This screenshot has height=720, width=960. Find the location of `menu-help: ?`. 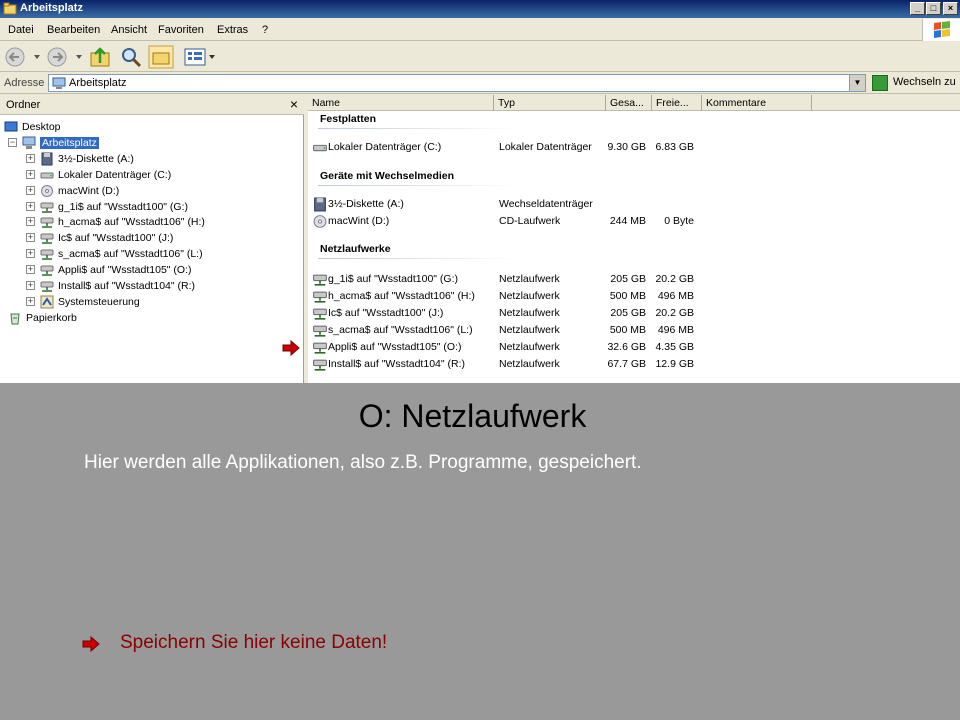

menu-help: ? is located at coordinates (265, 30).